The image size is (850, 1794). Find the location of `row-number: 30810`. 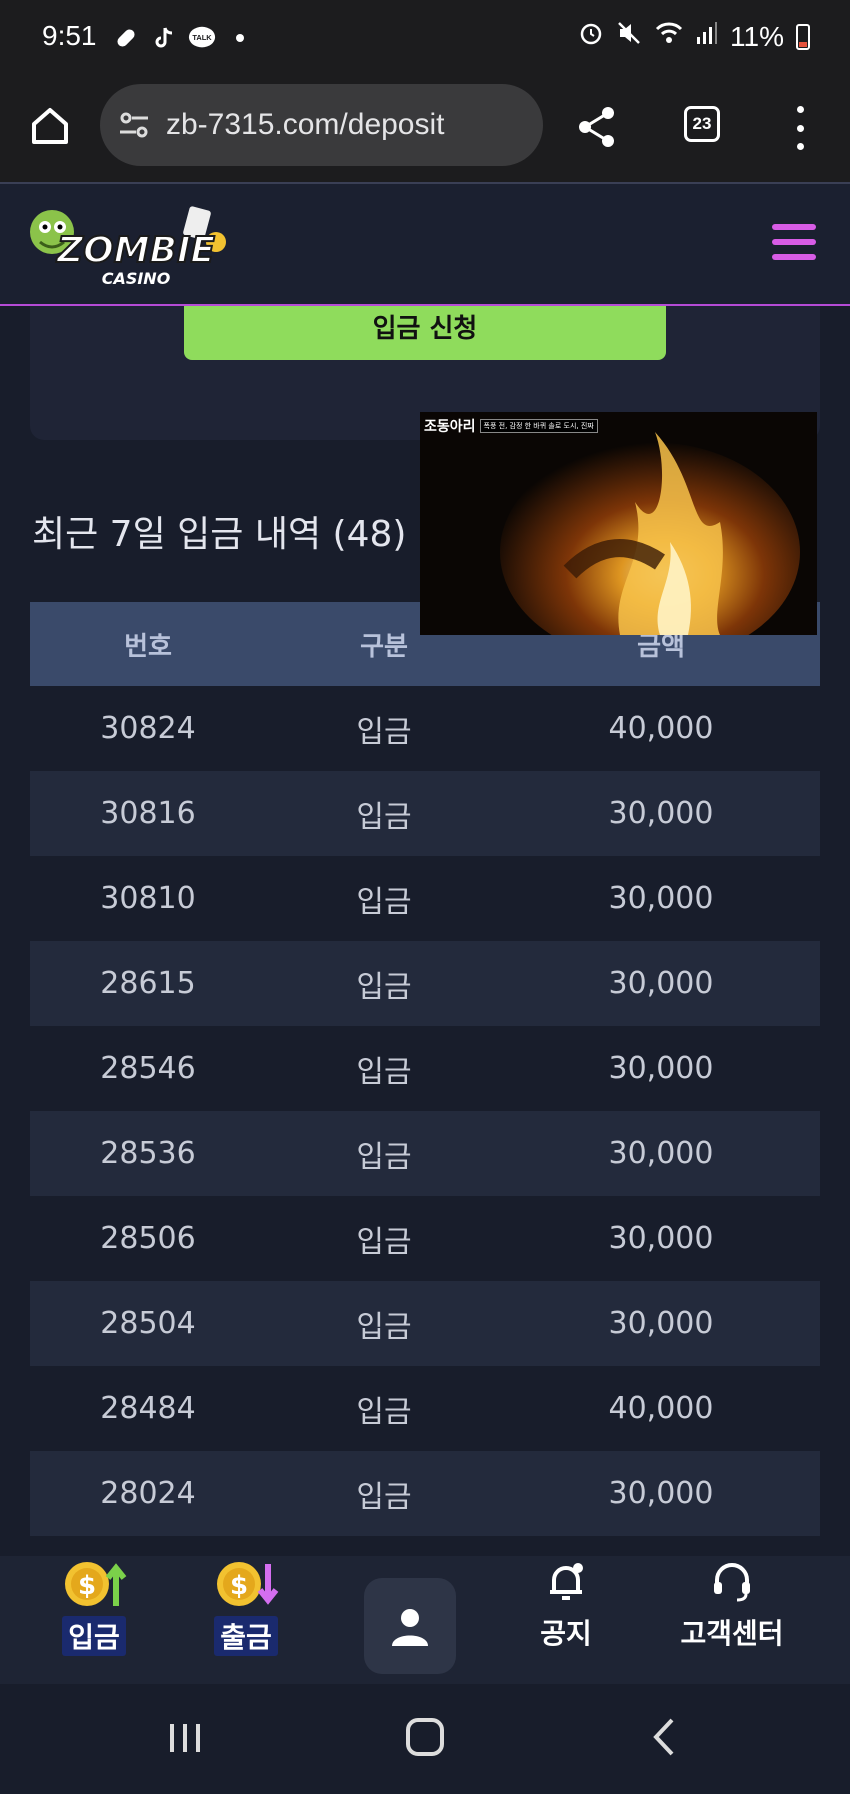

row-number: 30810 is located at coordinates (148, 898).